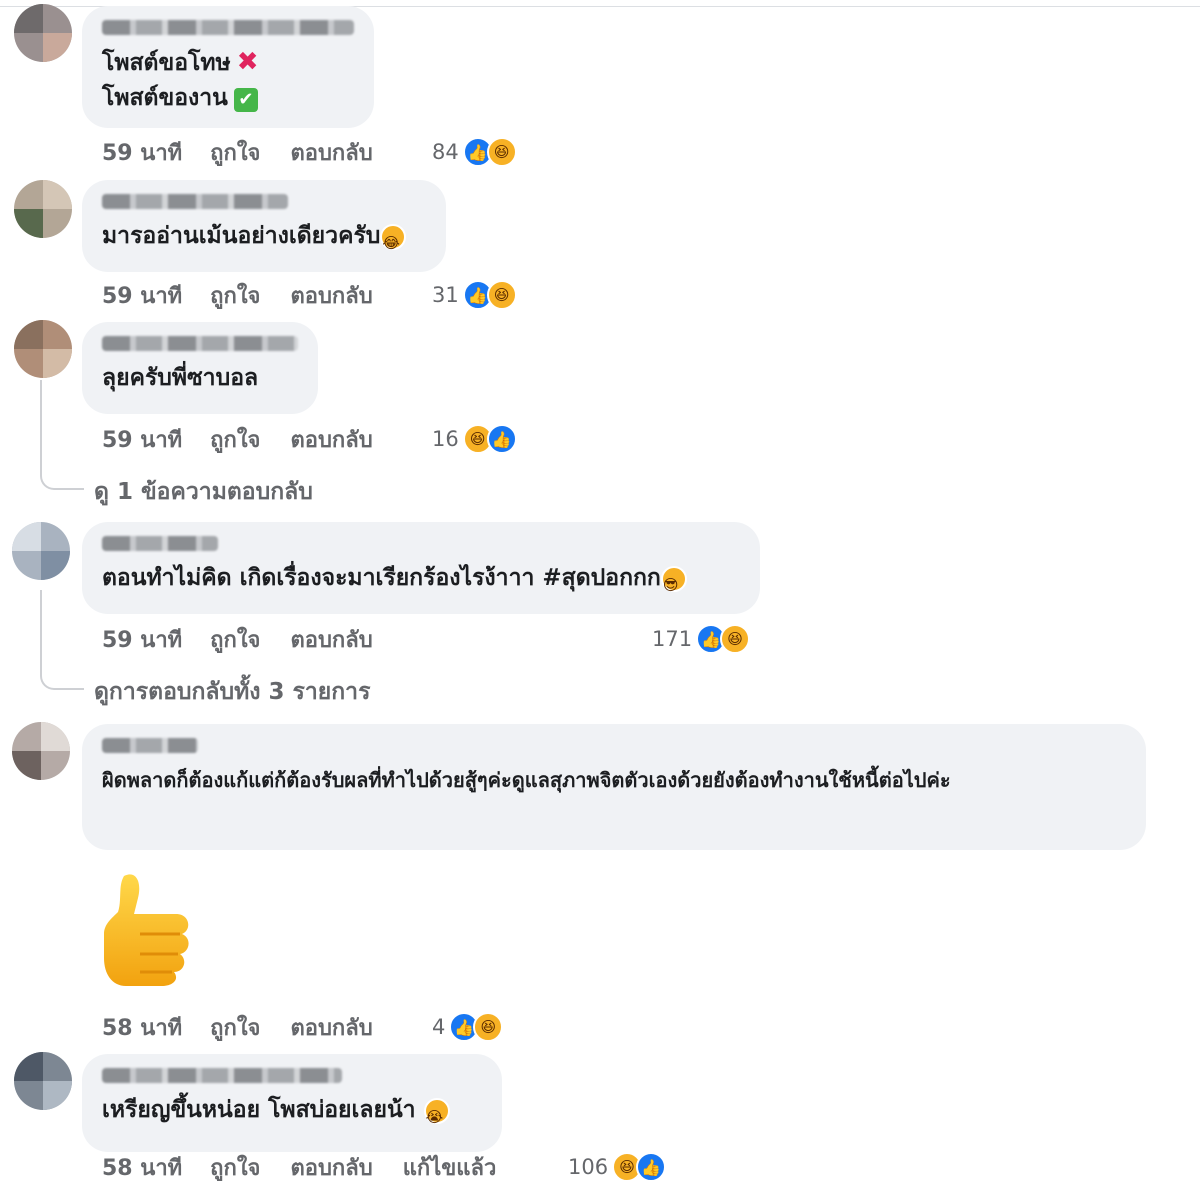 This screenshot has height=1196, width=1200. I want to click on view-replies-link: ดูการตอบกลับทั้ง 3 รายการ, so click(232, 692).